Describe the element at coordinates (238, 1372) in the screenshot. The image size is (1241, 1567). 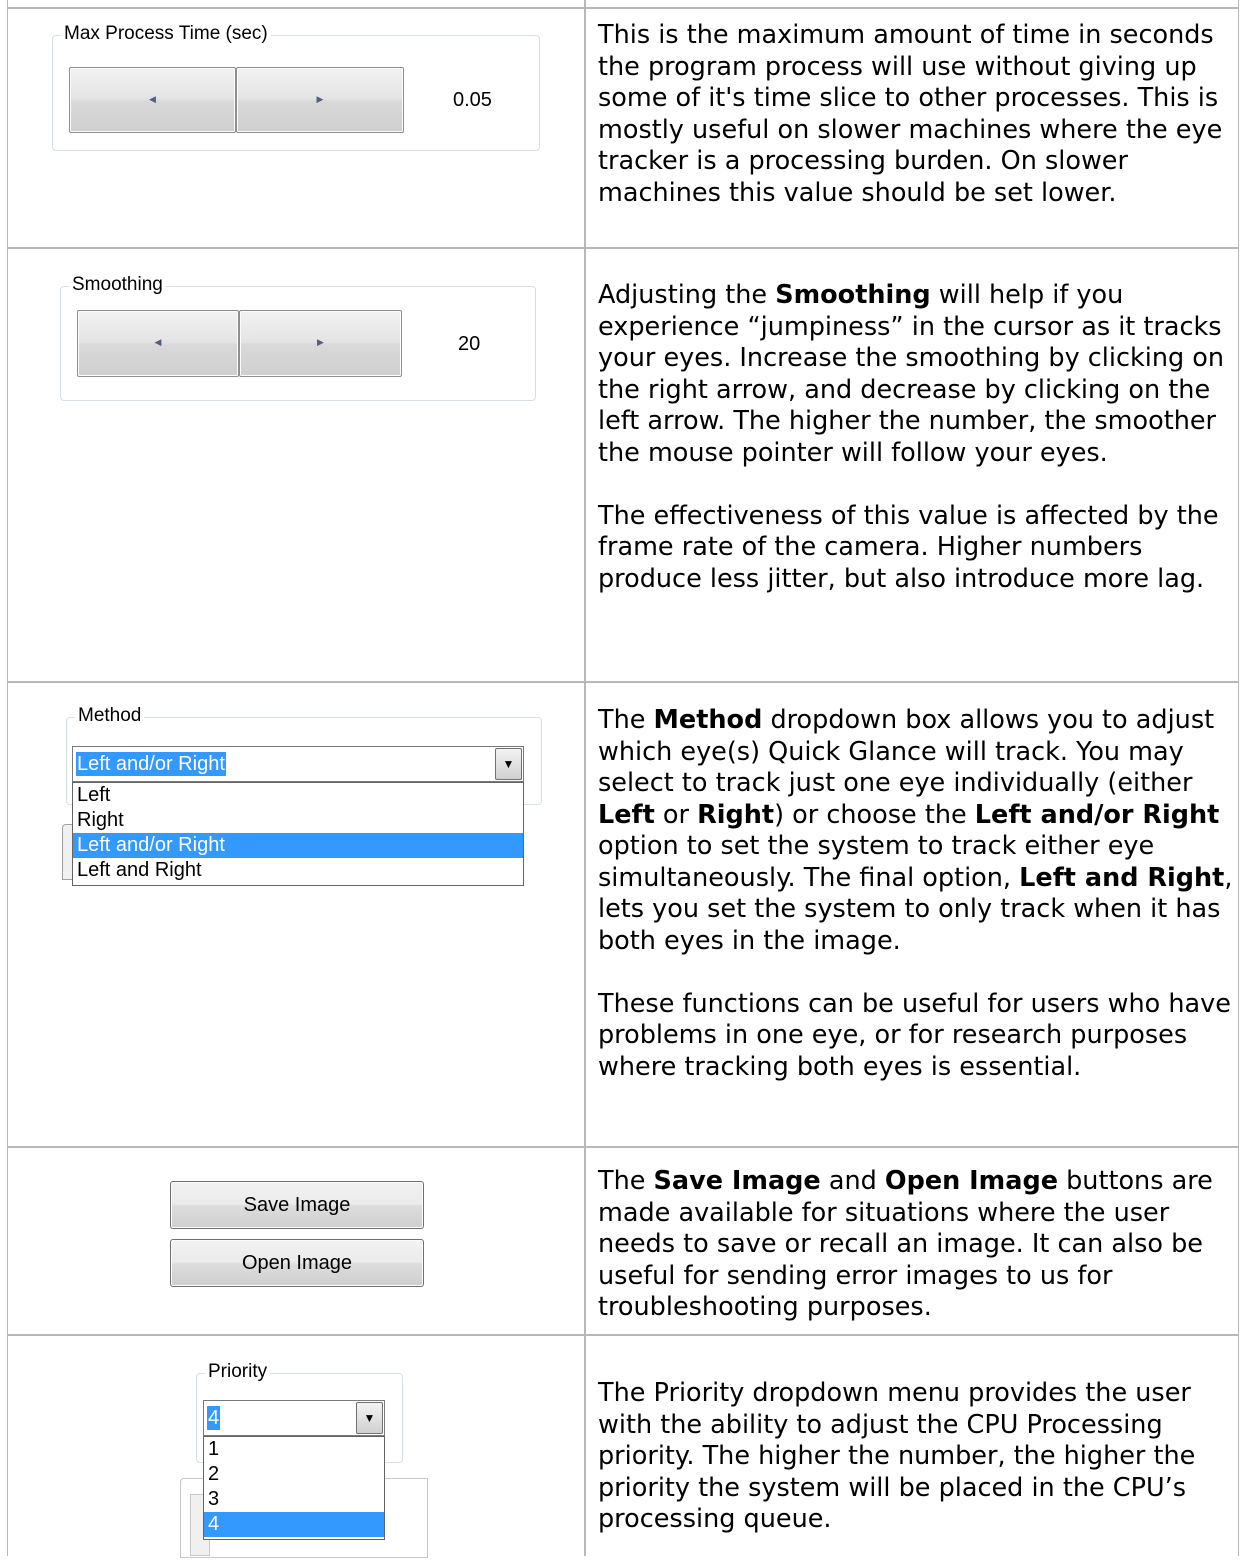
I see `group-label: Priority` at that location.